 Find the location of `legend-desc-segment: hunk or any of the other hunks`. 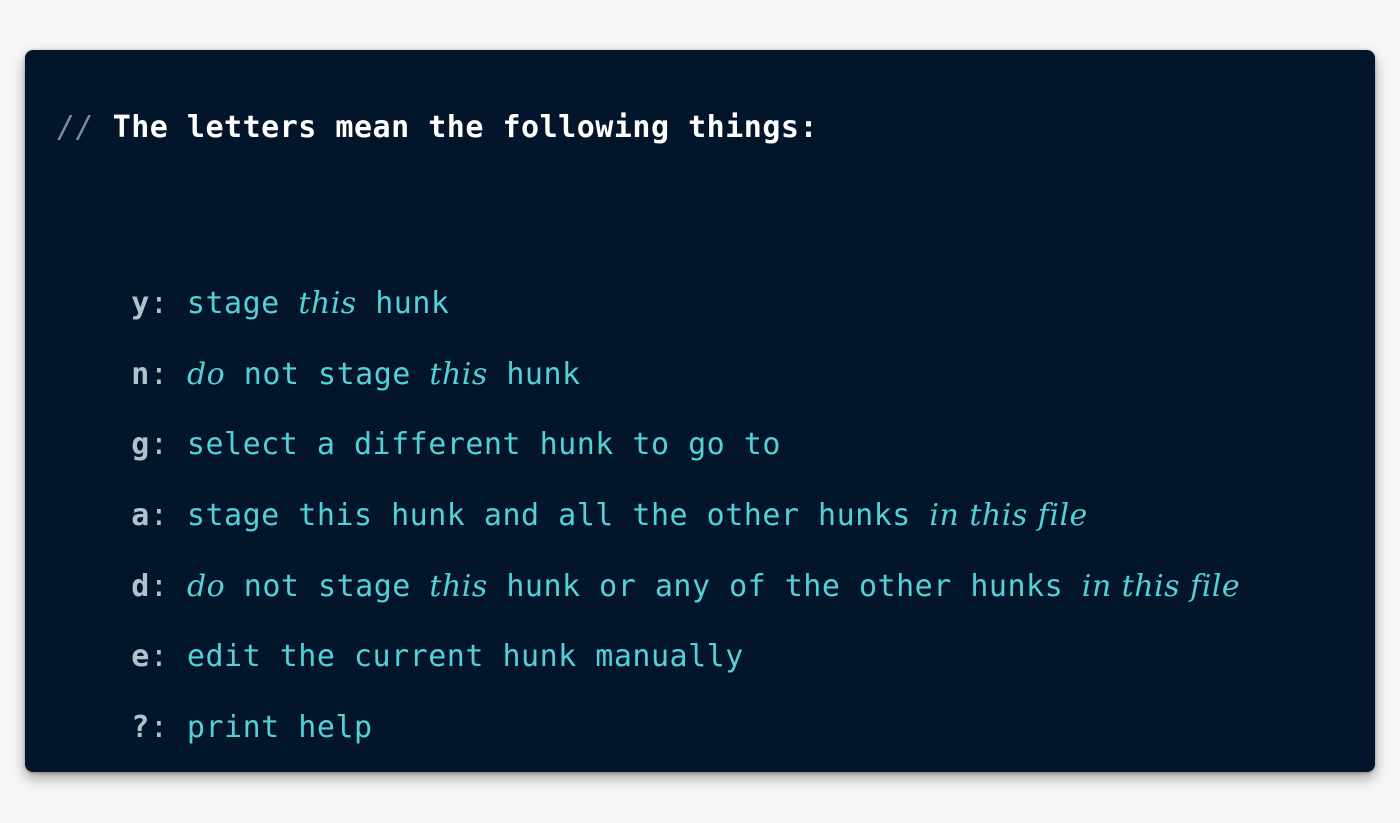

legend-desc-segment: hunk or any of the other hunks is located at coordinates (784, 586).